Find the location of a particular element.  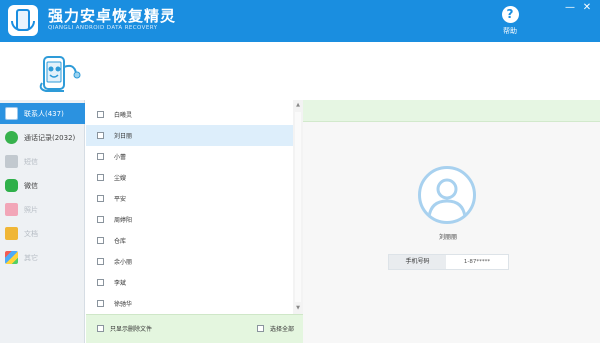

phone-recovery-logo is located at coordinates (23, 20).